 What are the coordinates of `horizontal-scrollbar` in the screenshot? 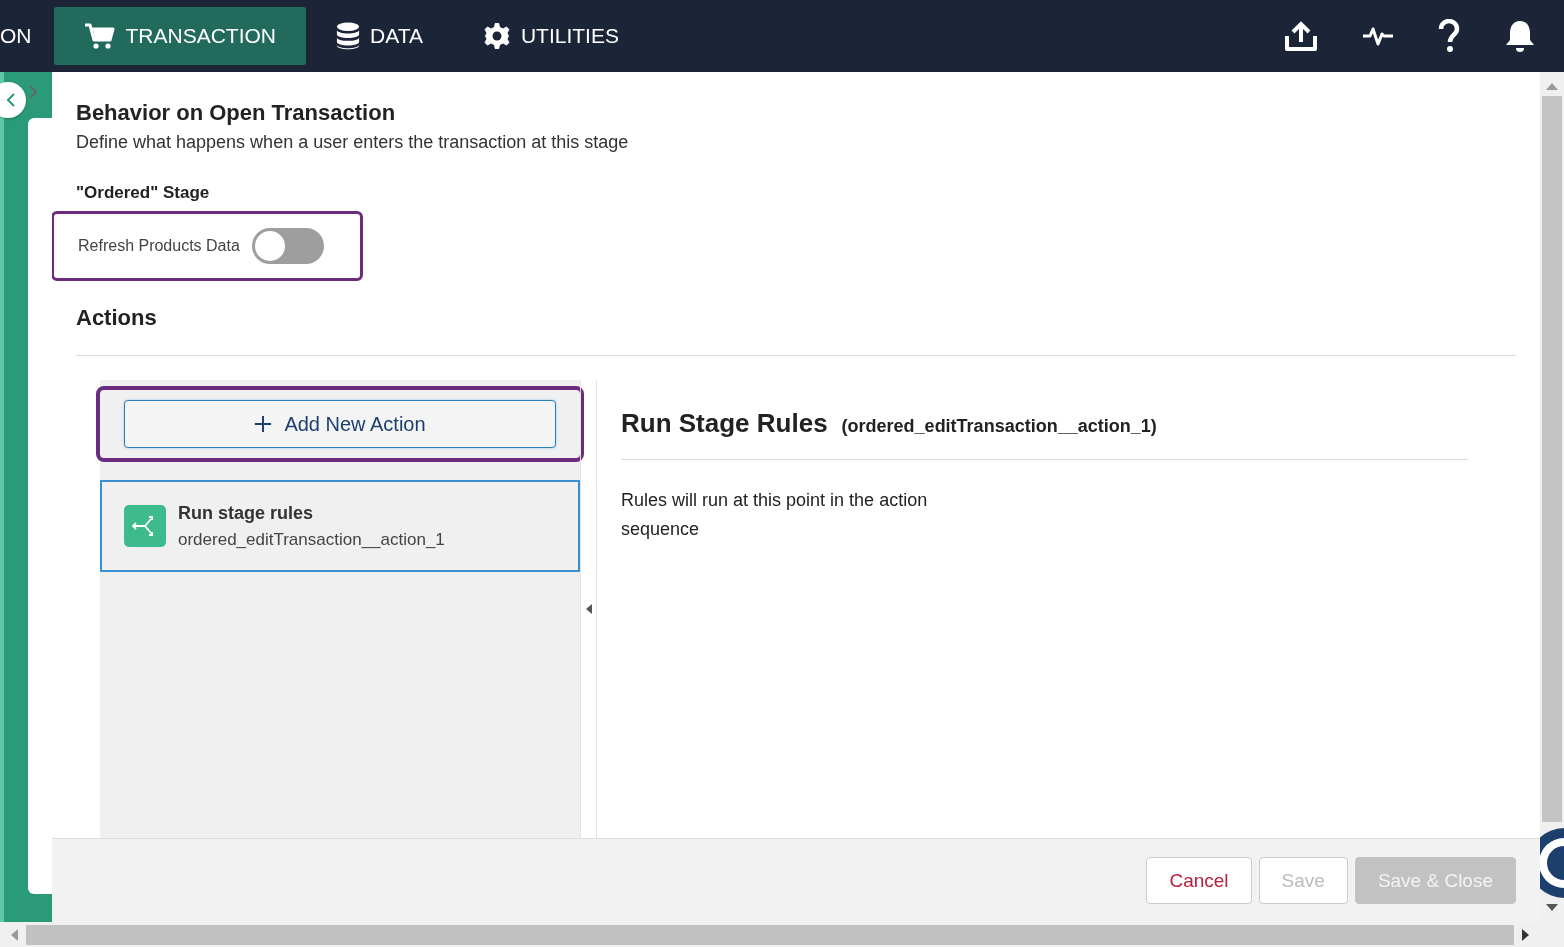 It's located at (782, 934).